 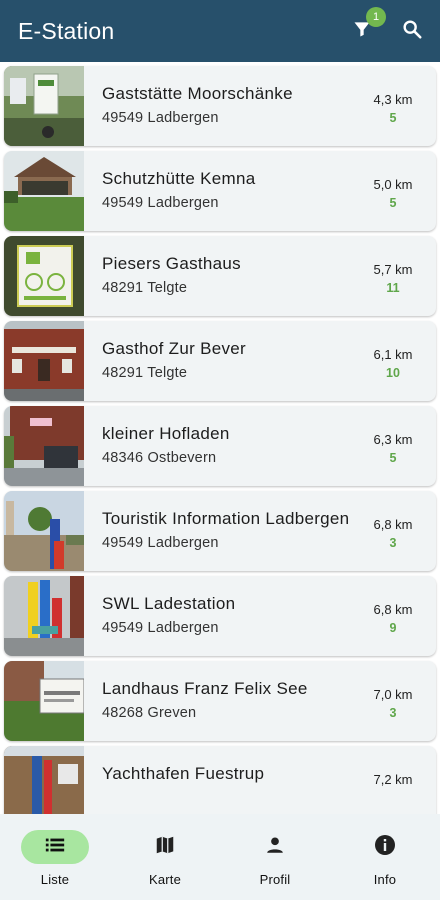 I want to click on station-address: 48268 Greven, so click(x=149, y=713).